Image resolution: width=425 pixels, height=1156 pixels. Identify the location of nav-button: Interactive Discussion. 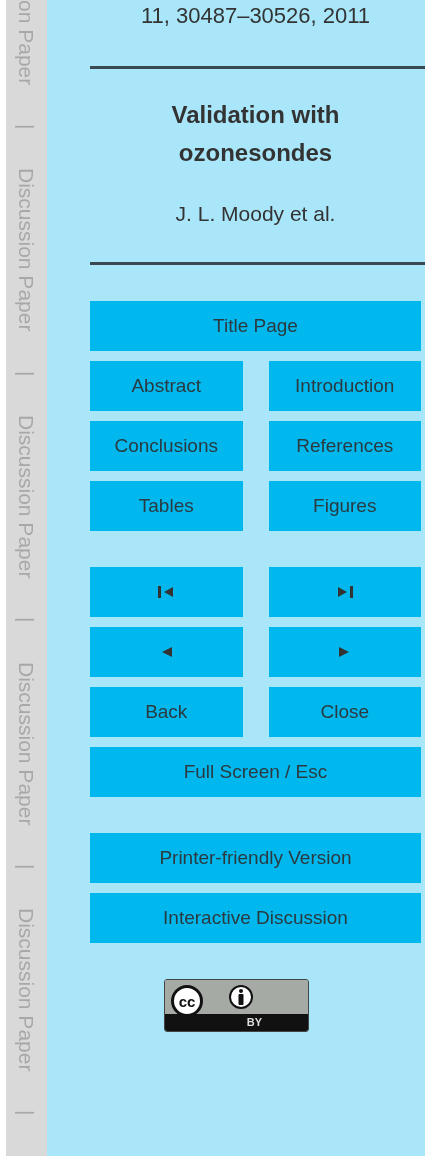
(255, 918).